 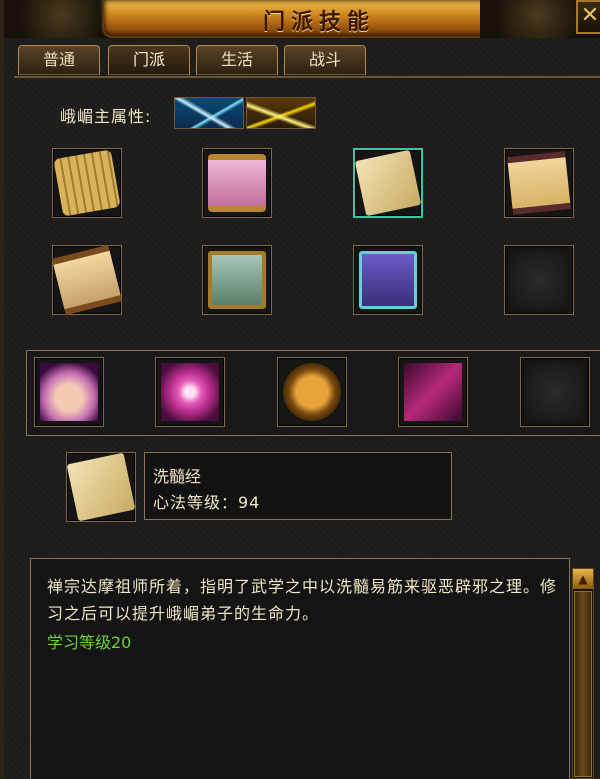 I want to click on tab-combat: 战斗, so click(x=325, y=60).